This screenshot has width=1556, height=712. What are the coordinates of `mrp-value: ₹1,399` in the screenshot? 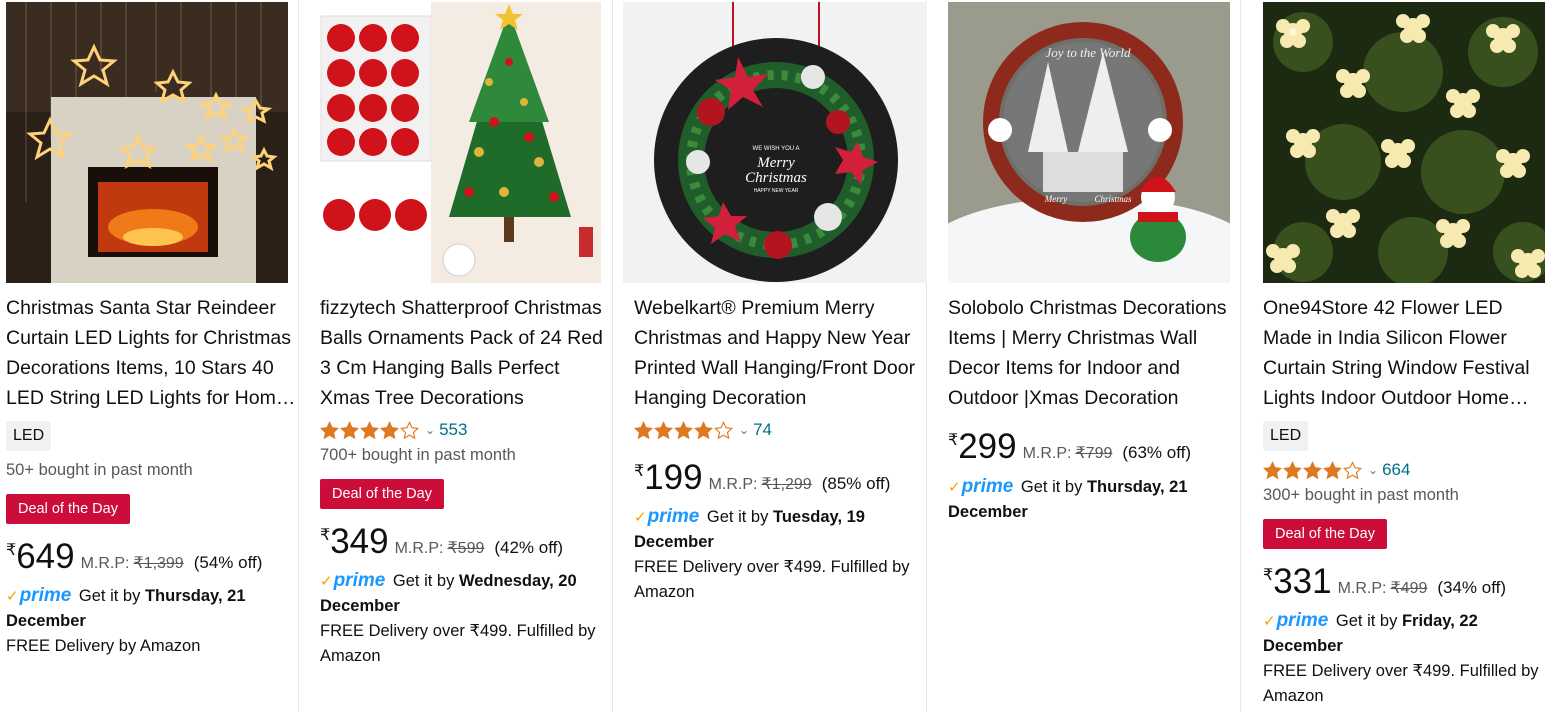 It's located at (158, 563).